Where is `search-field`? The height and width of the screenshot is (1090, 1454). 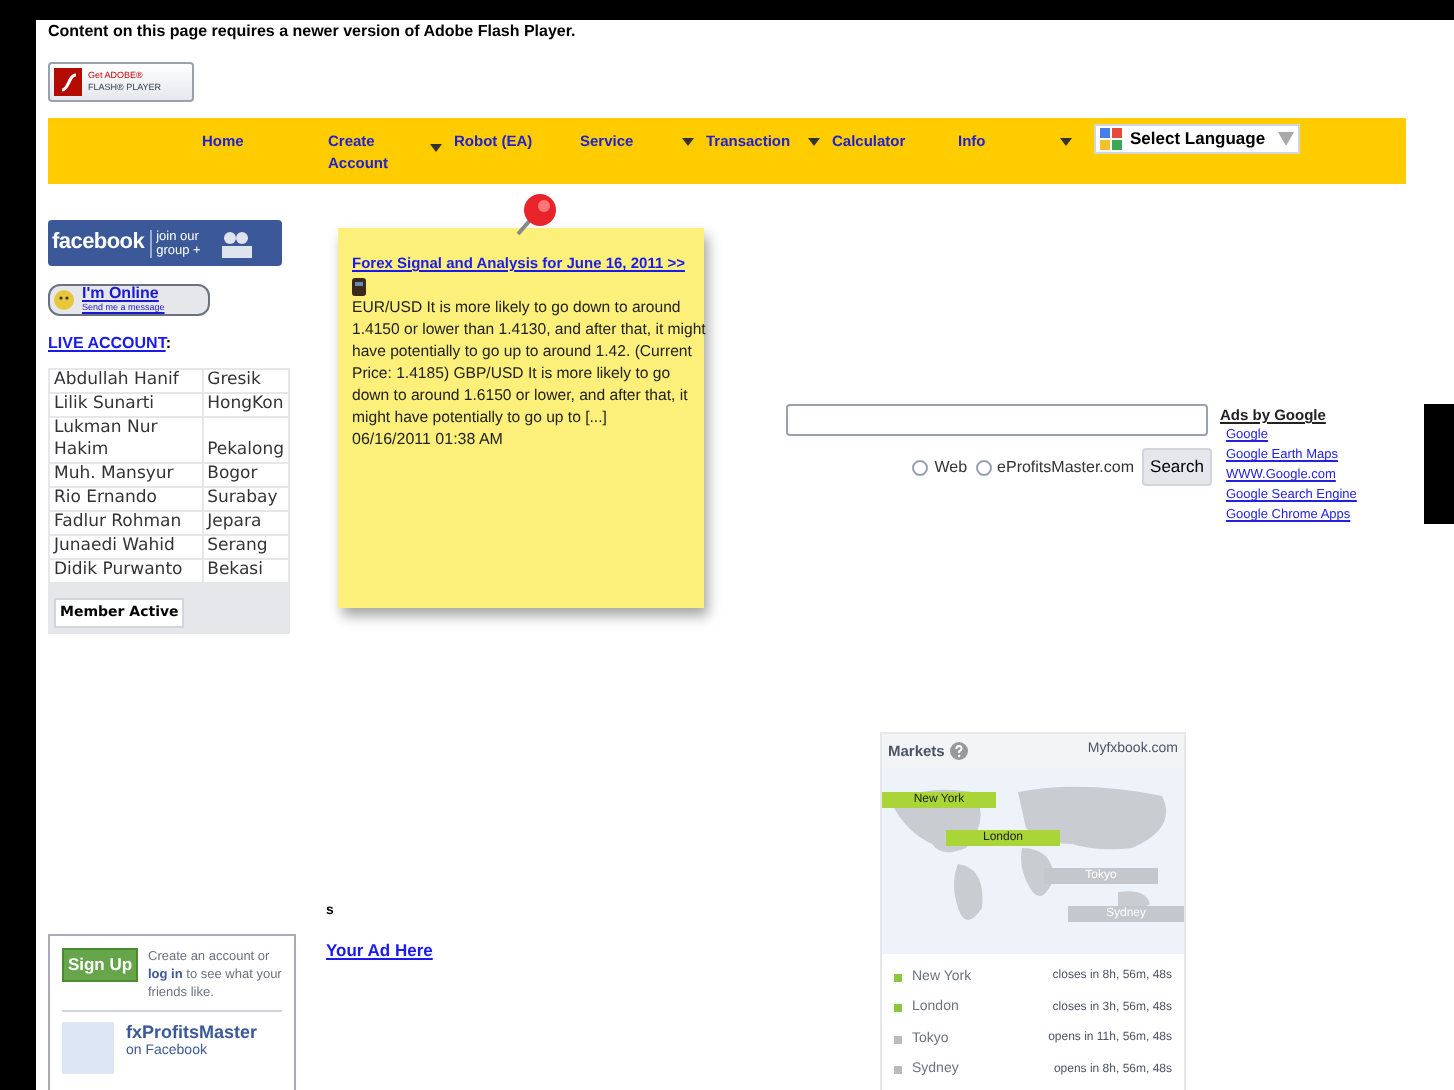 search-field is located at coordinates (997, 420).